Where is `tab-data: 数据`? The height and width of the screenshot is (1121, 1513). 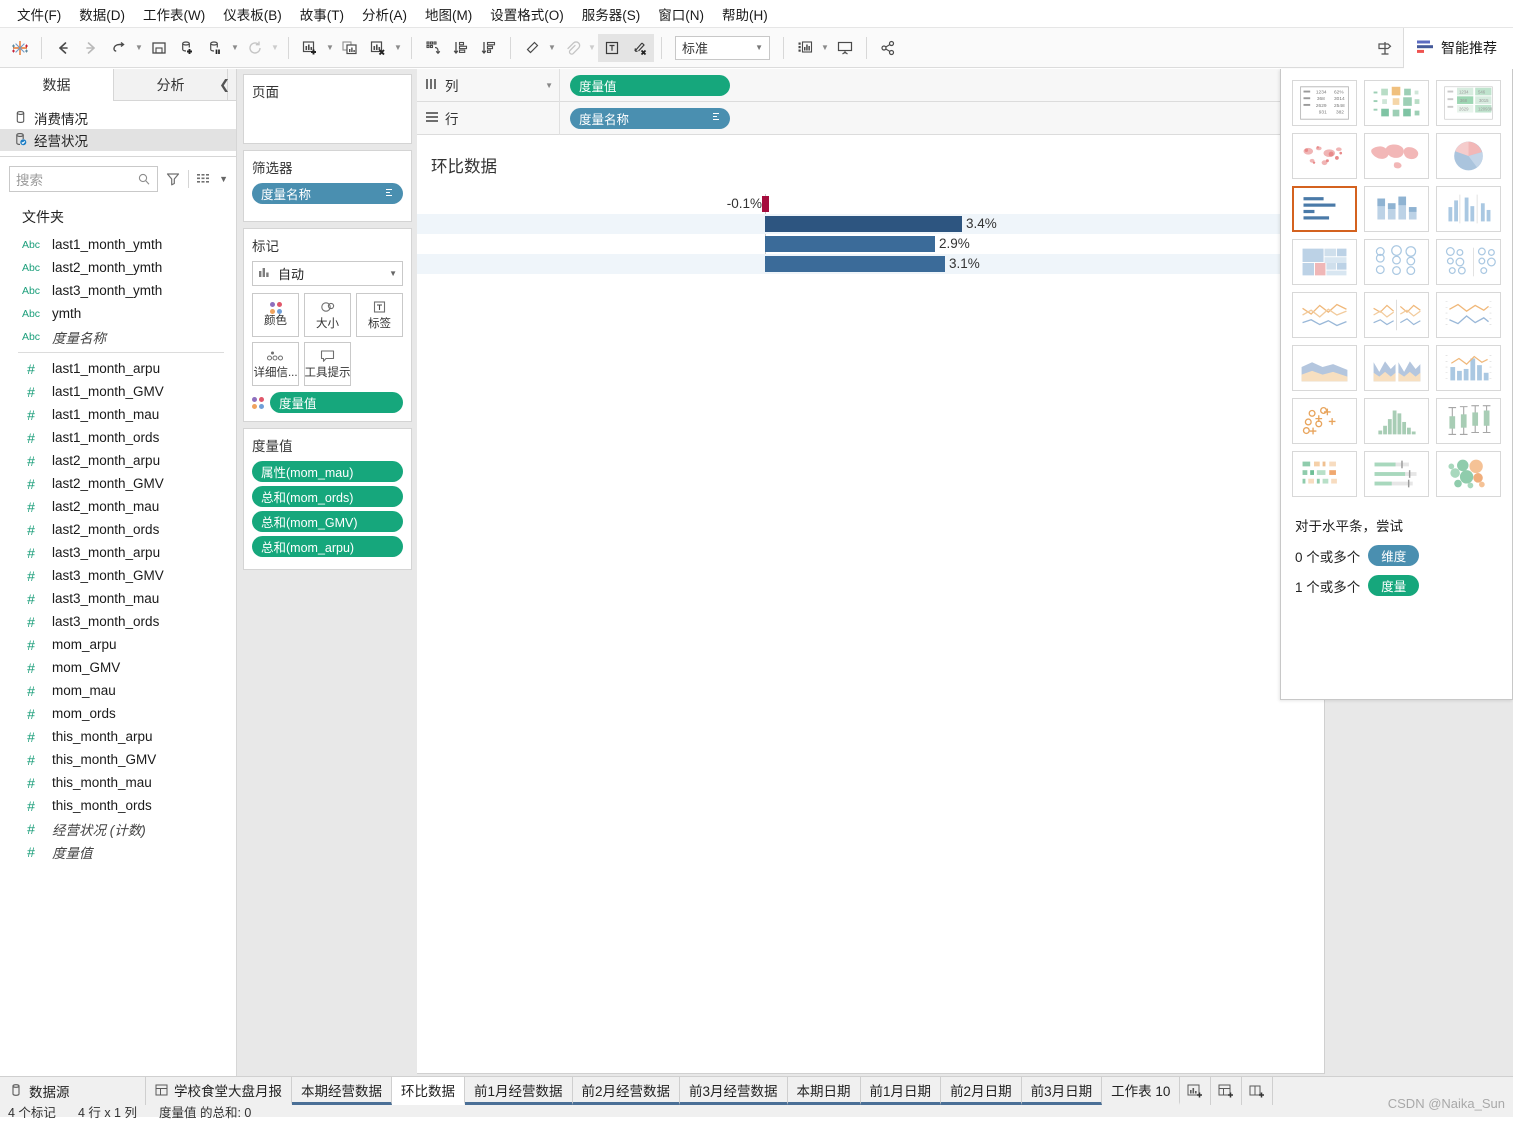 tab-data: 数据 is located at coordinates (57, 85).